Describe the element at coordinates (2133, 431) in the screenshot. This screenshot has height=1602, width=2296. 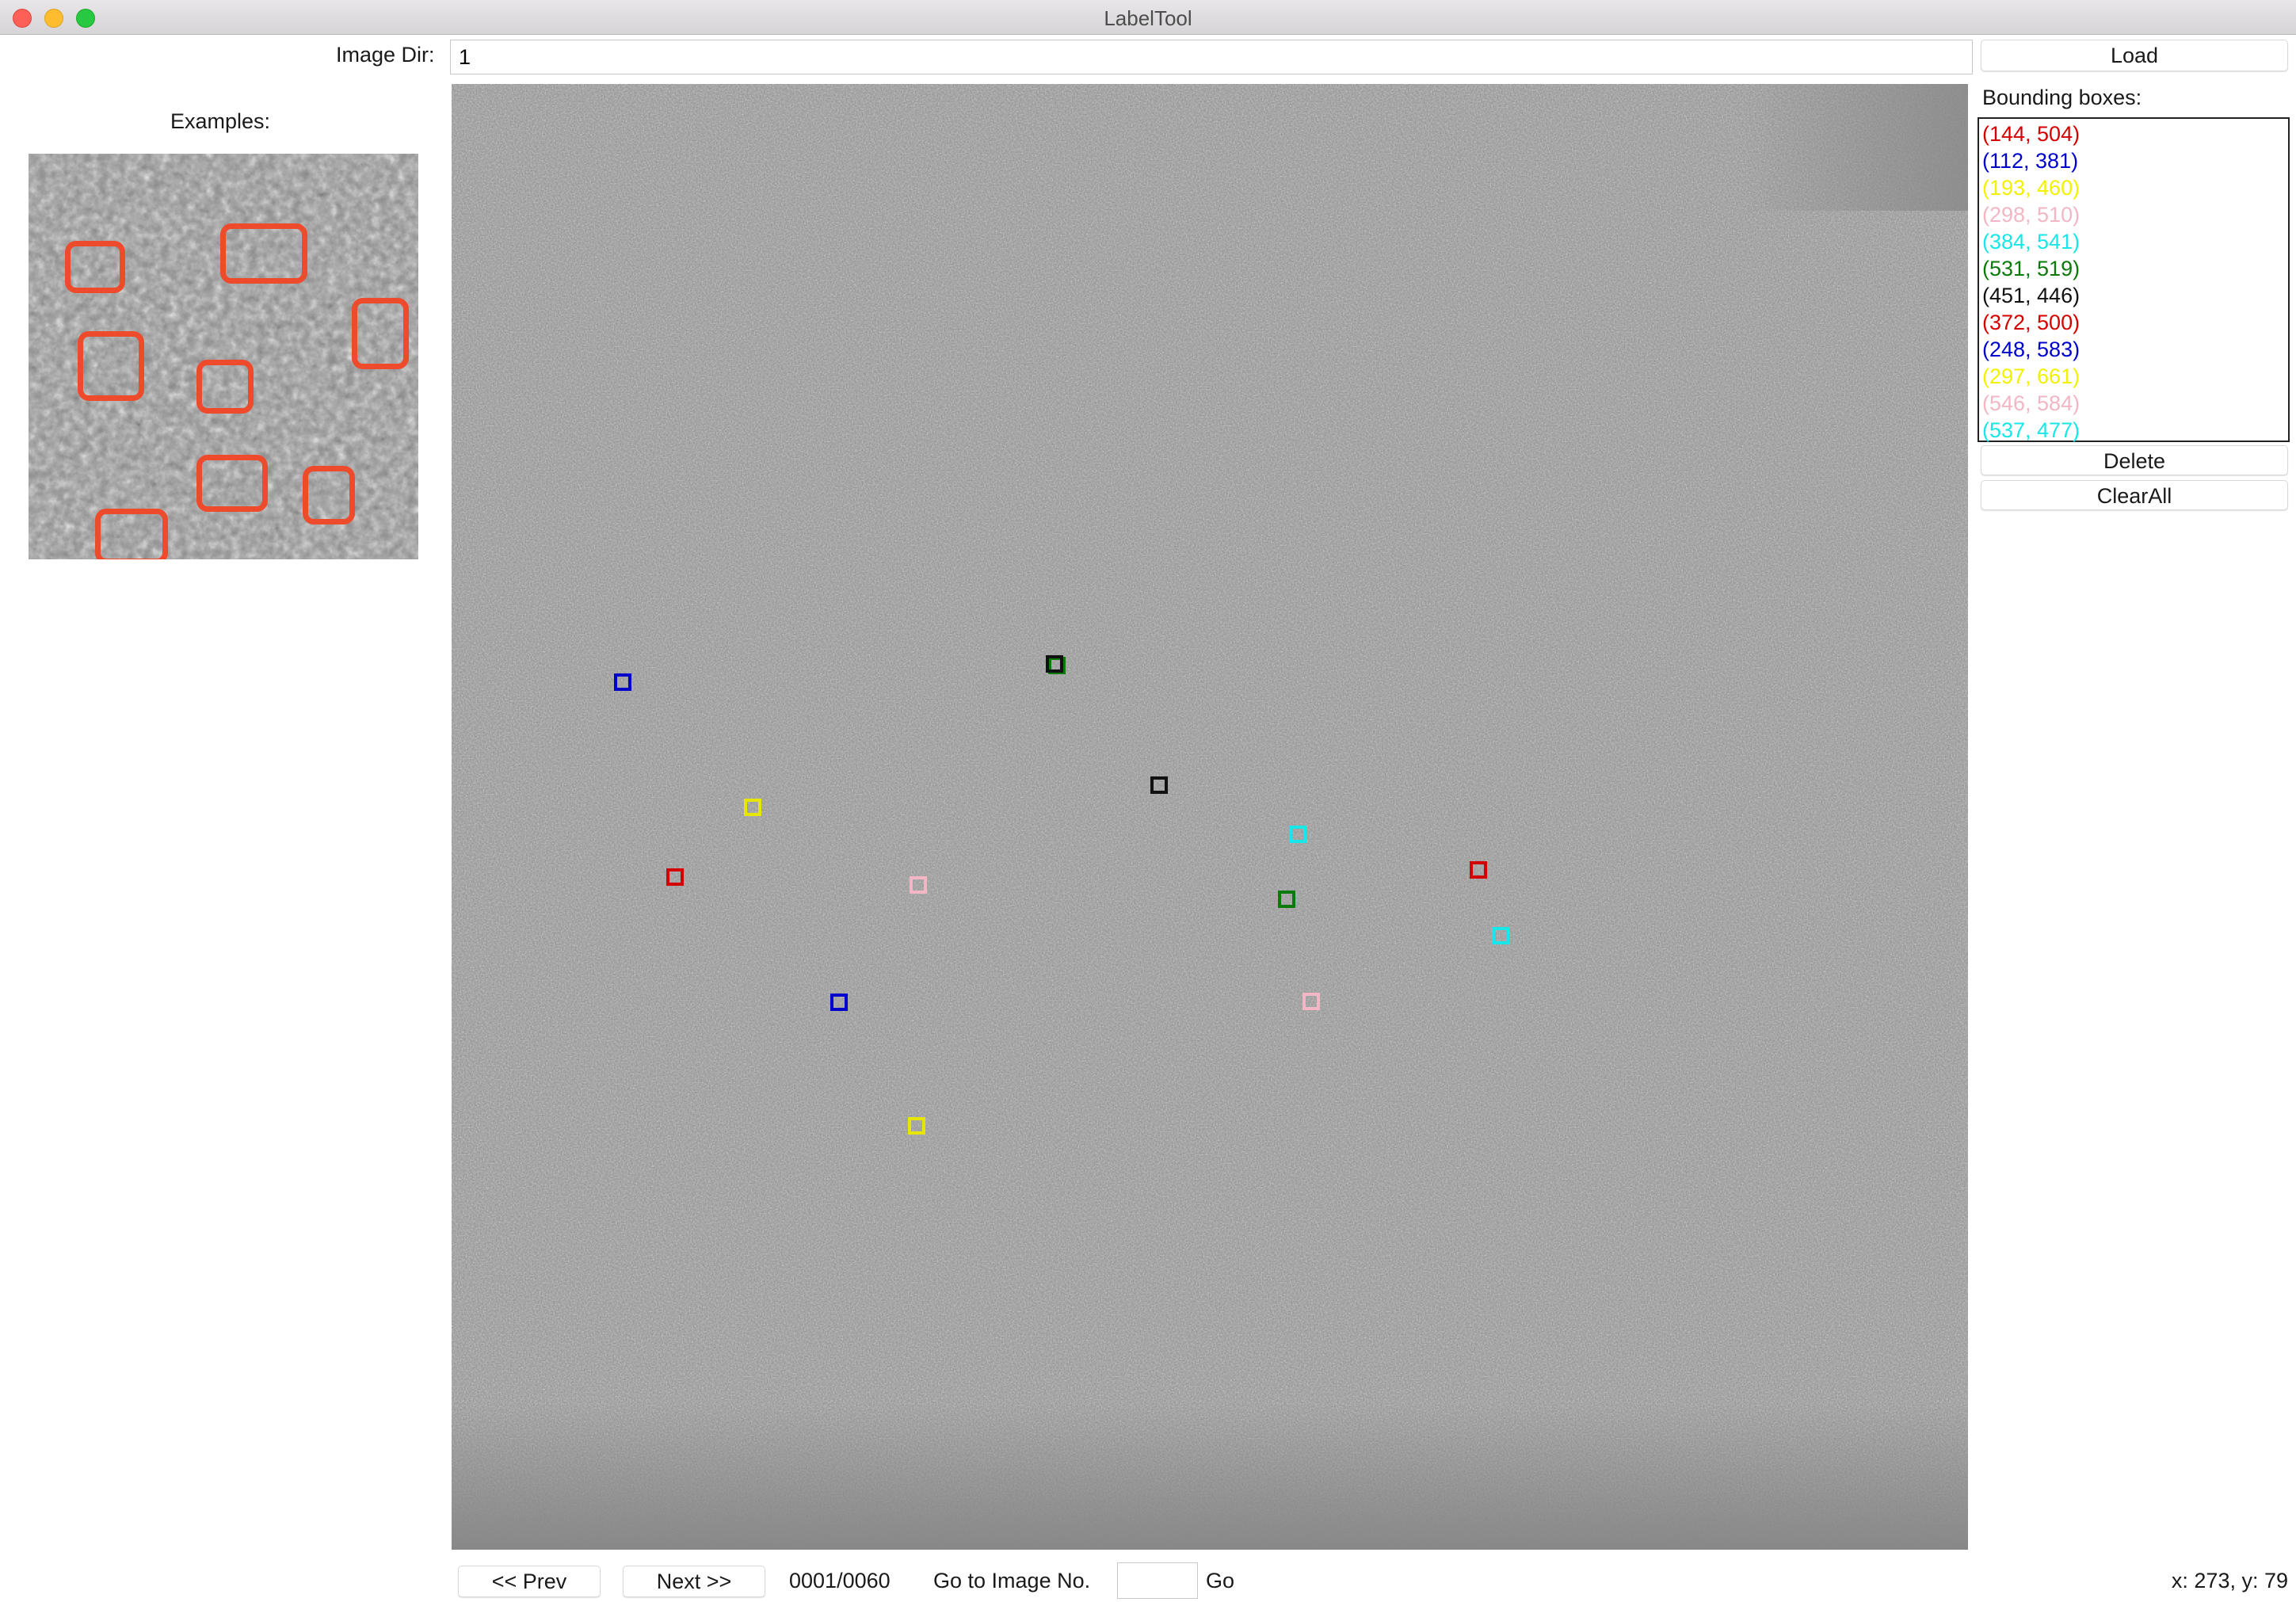
I see `bounding-box-list-item: (537, 477)` at that location.